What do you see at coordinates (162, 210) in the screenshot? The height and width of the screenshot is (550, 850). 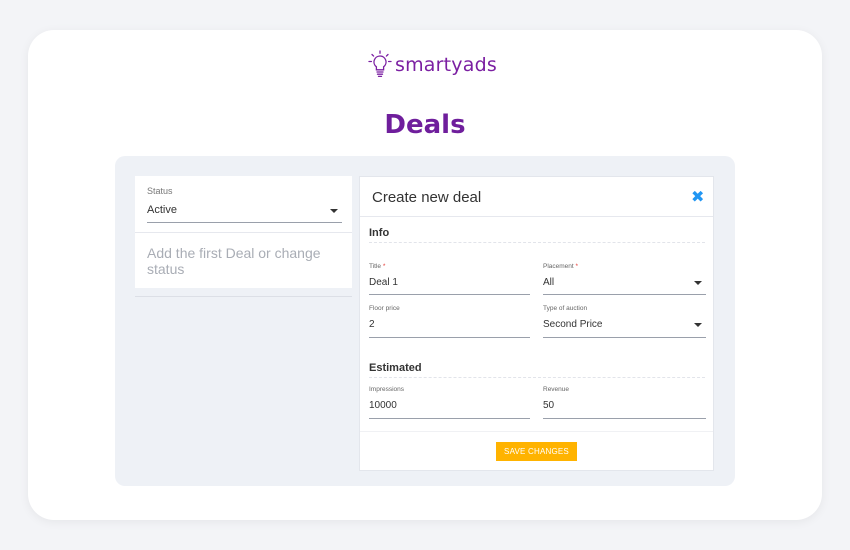 I see `status-select: Active` at bounding box center [162, 210].